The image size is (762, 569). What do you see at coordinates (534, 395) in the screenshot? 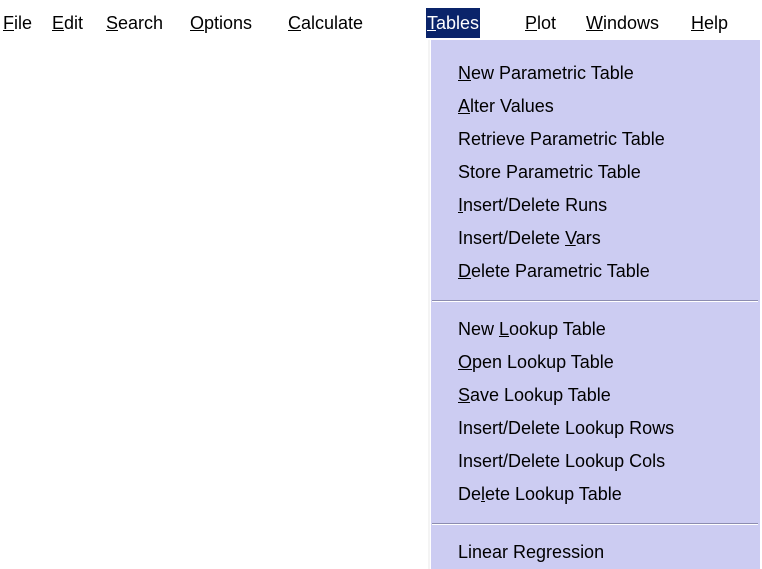
I see `menu-item-save-lookup-table: Save Lookup Table` at bounding box center [534, 395].